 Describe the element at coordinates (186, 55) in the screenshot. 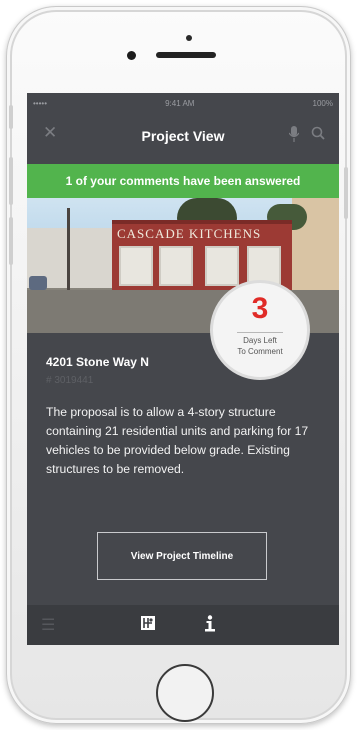

I see `earpiece-speaker` at that location.